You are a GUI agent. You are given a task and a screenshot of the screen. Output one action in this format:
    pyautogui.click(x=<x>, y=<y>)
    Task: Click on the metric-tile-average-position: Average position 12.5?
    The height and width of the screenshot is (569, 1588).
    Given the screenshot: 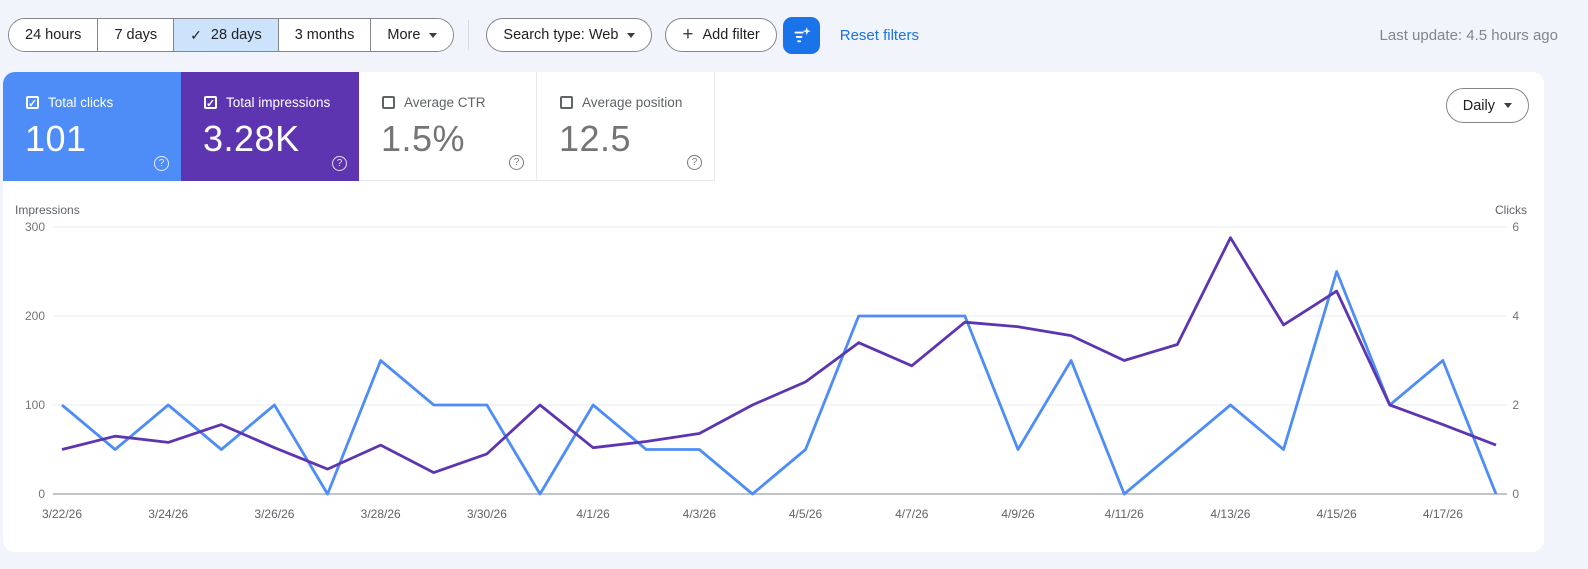 What is the action you would take?
    pyautogui.click(x=626, y=126)
    